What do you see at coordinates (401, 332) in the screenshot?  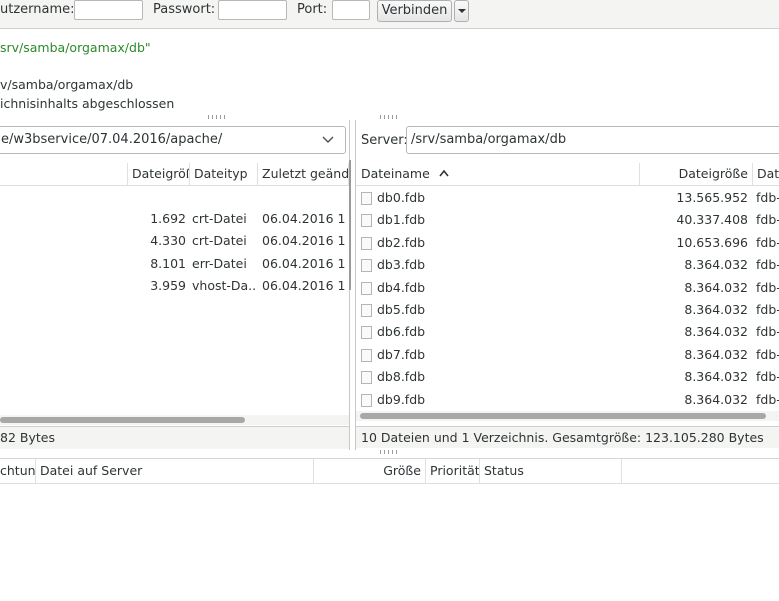 I see `file-name: db6.fdb` at bounding box center [401, 332].